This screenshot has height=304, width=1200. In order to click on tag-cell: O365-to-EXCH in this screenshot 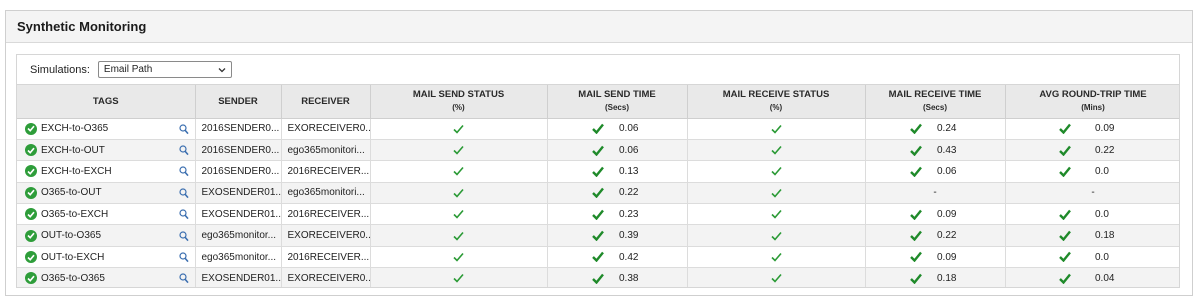, I will do `click(106, 214)`.